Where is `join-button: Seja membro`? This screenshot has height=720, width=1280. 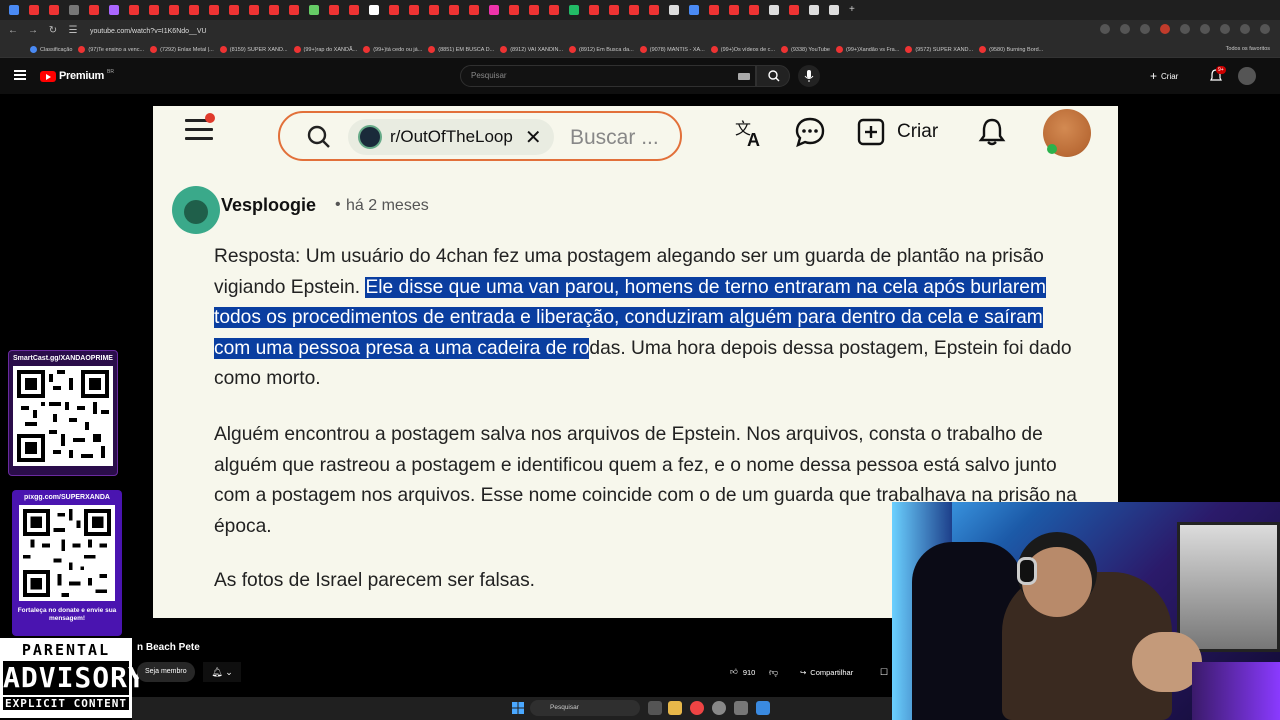 join-button: Seja membro is located at coordinates (166, 672).